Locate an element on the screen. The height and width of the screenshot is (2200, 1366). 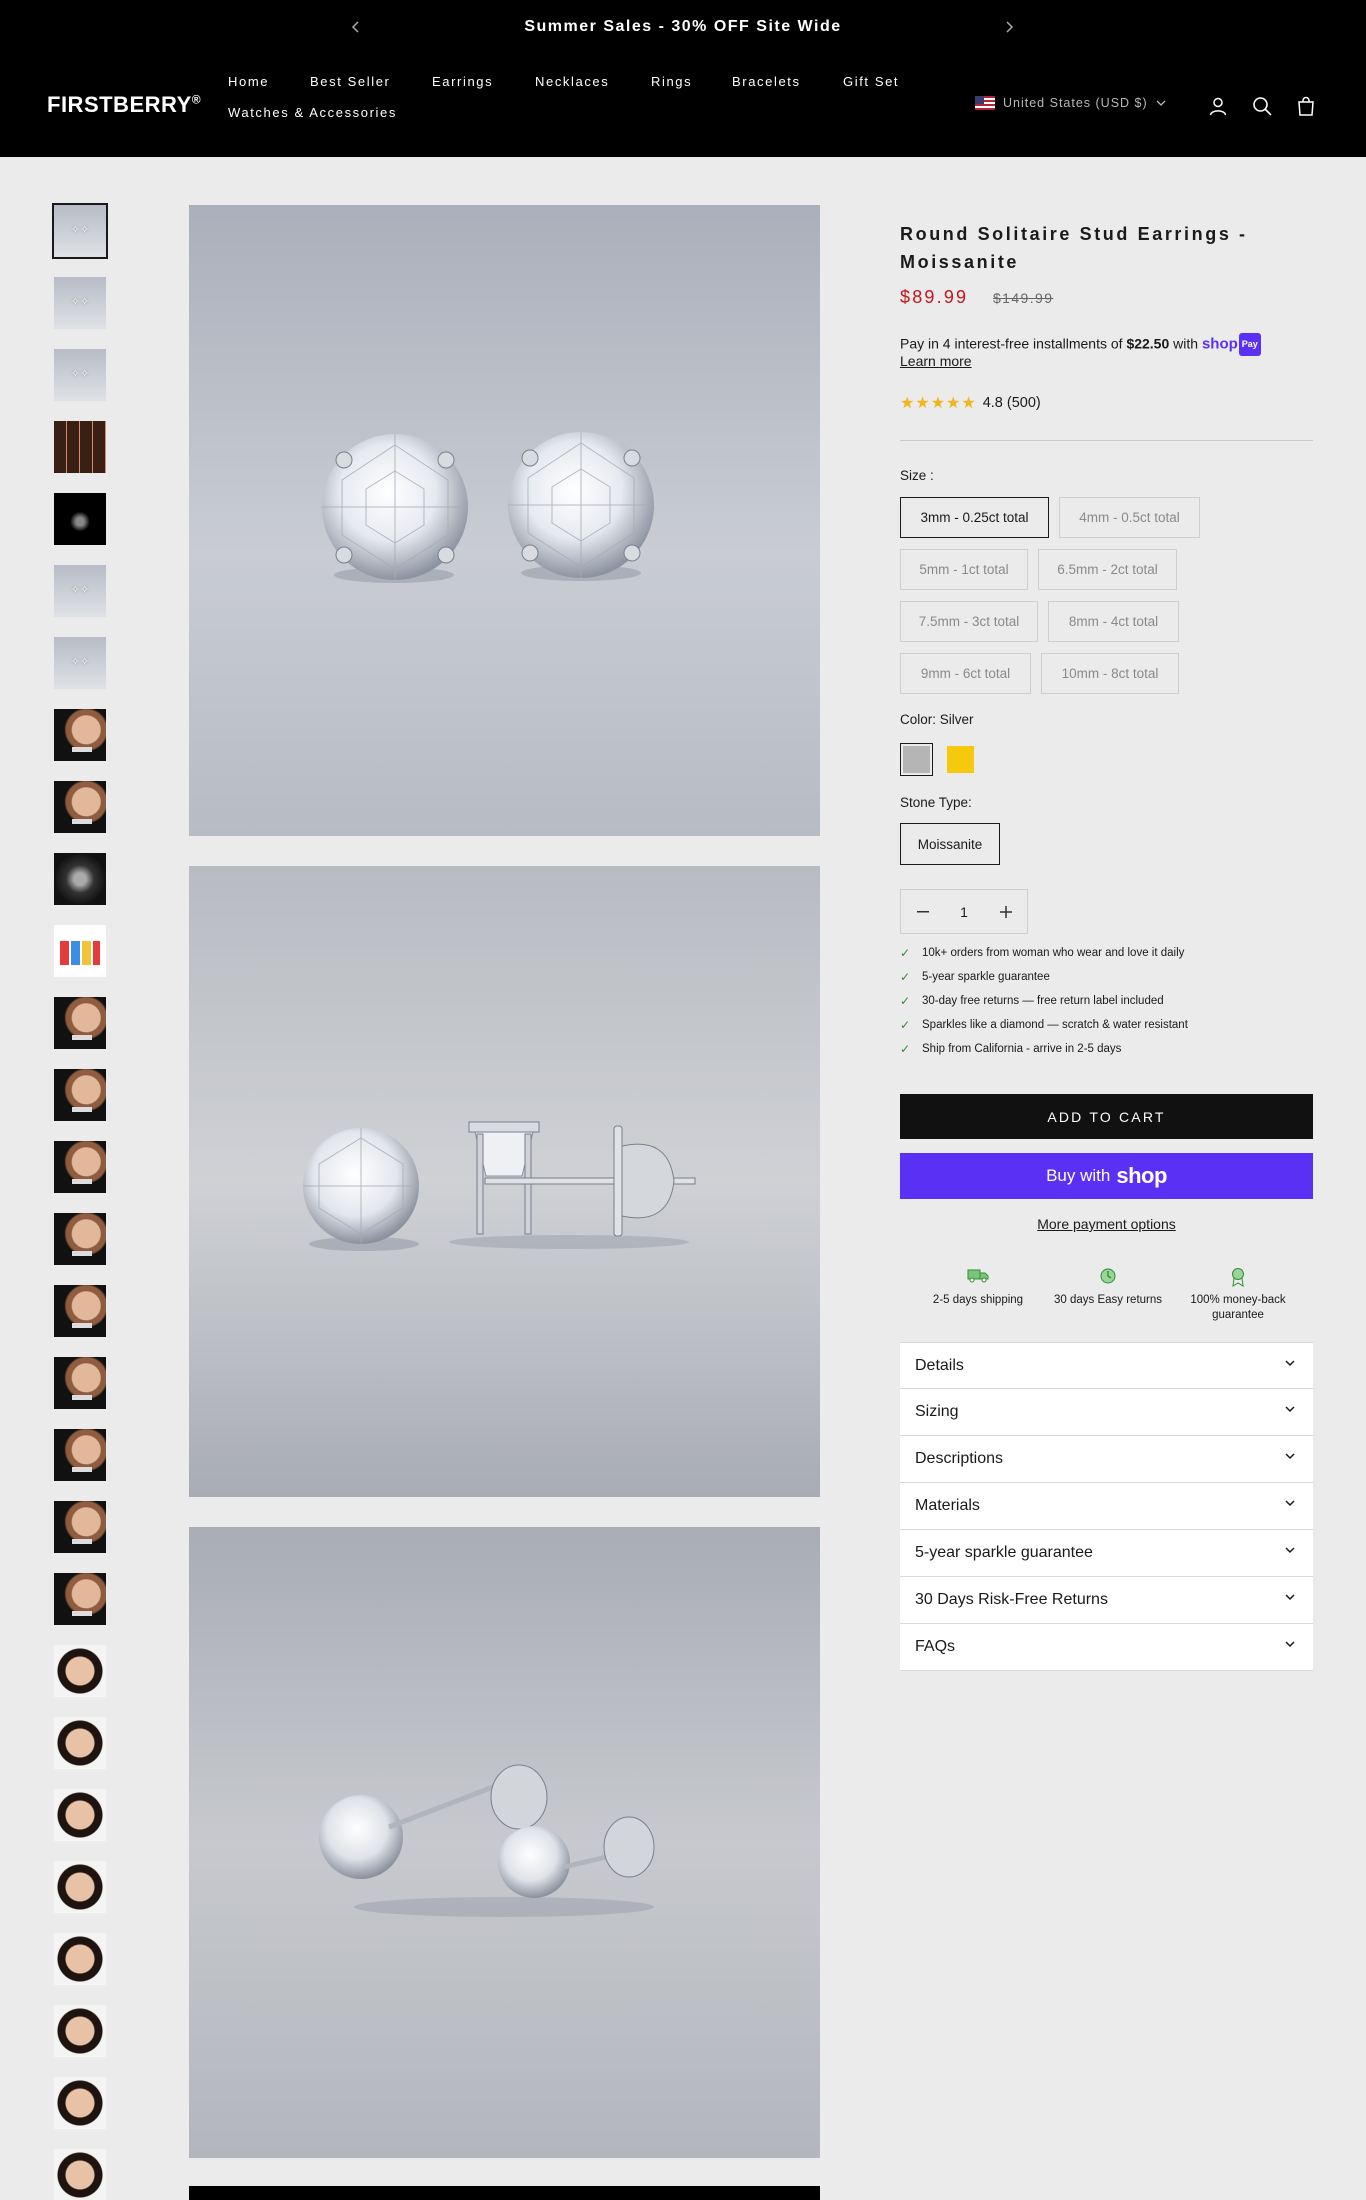
cart-icon is located at coordinates (1306, 106).